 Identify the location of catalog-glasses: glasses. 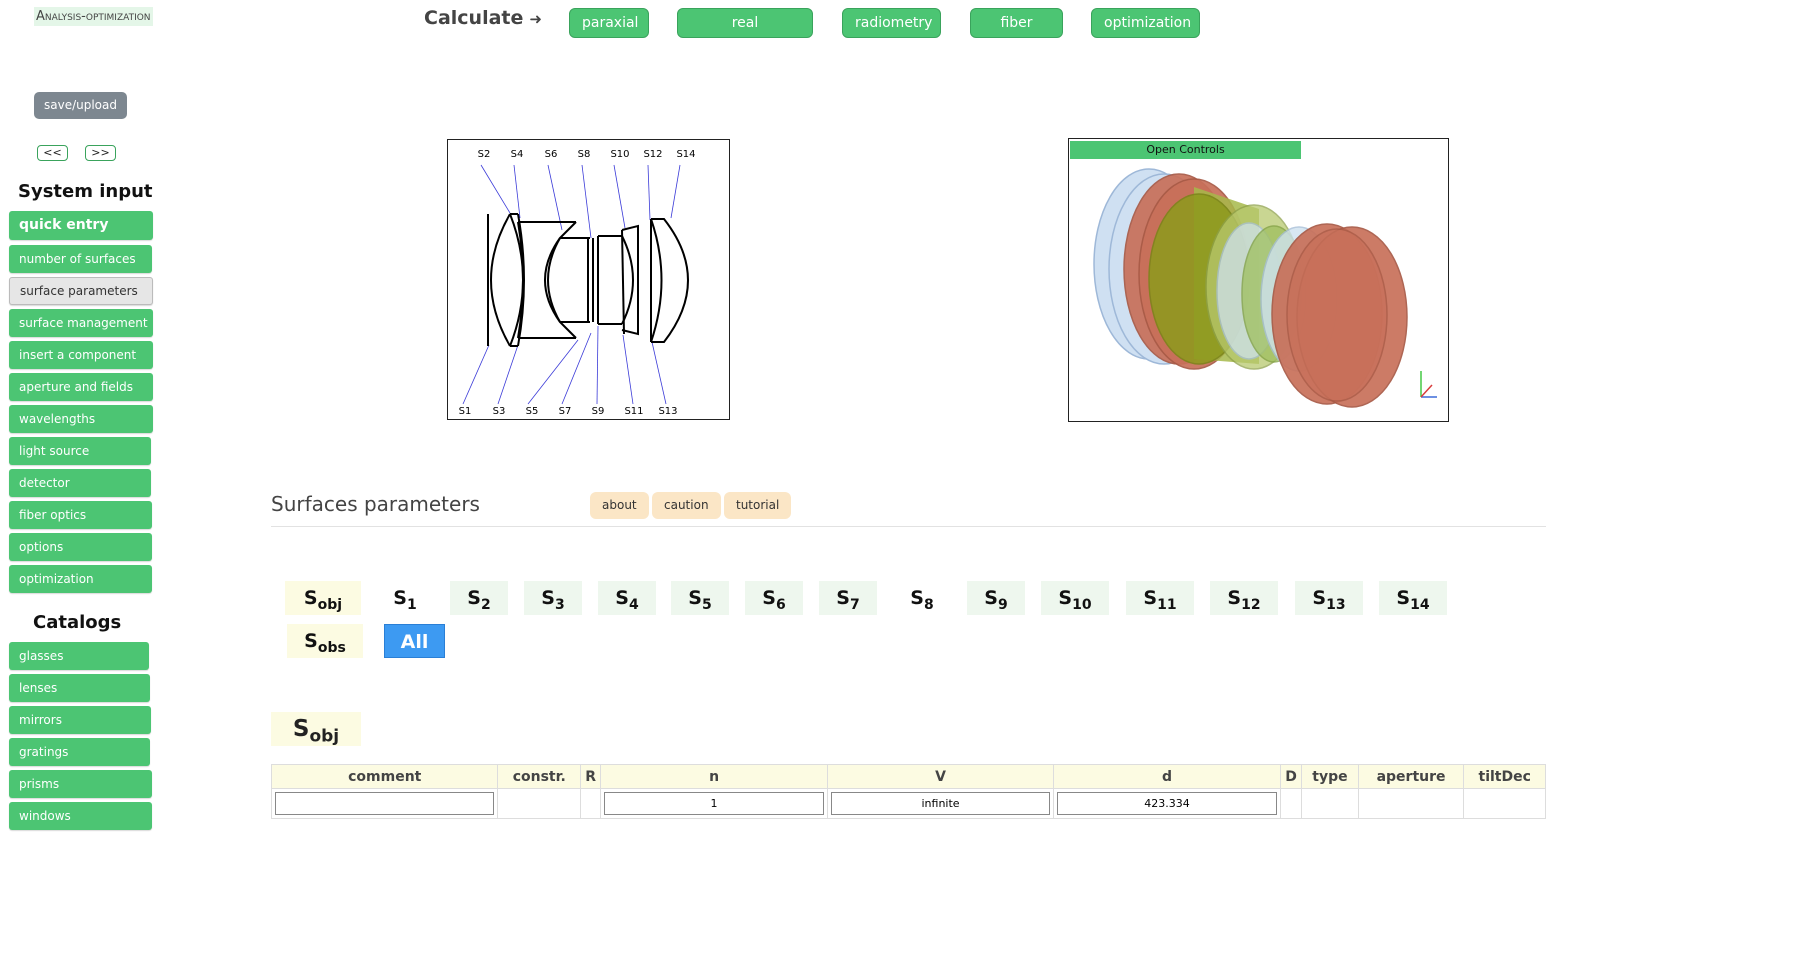
(79, 656).